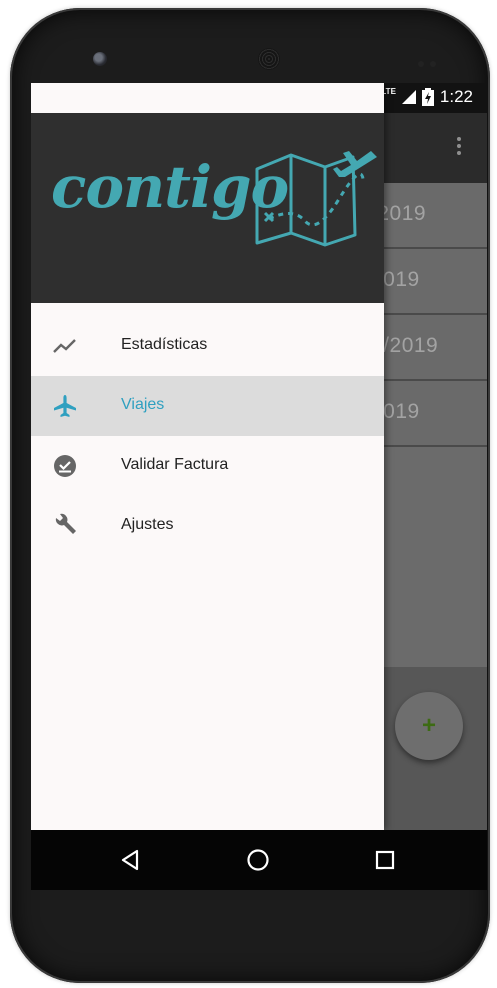 The height and width of the screenshot is (988, 497). Describe the element at coordinates (429, 726) in the screenshot. I see `add-trip-button: +` at that location.